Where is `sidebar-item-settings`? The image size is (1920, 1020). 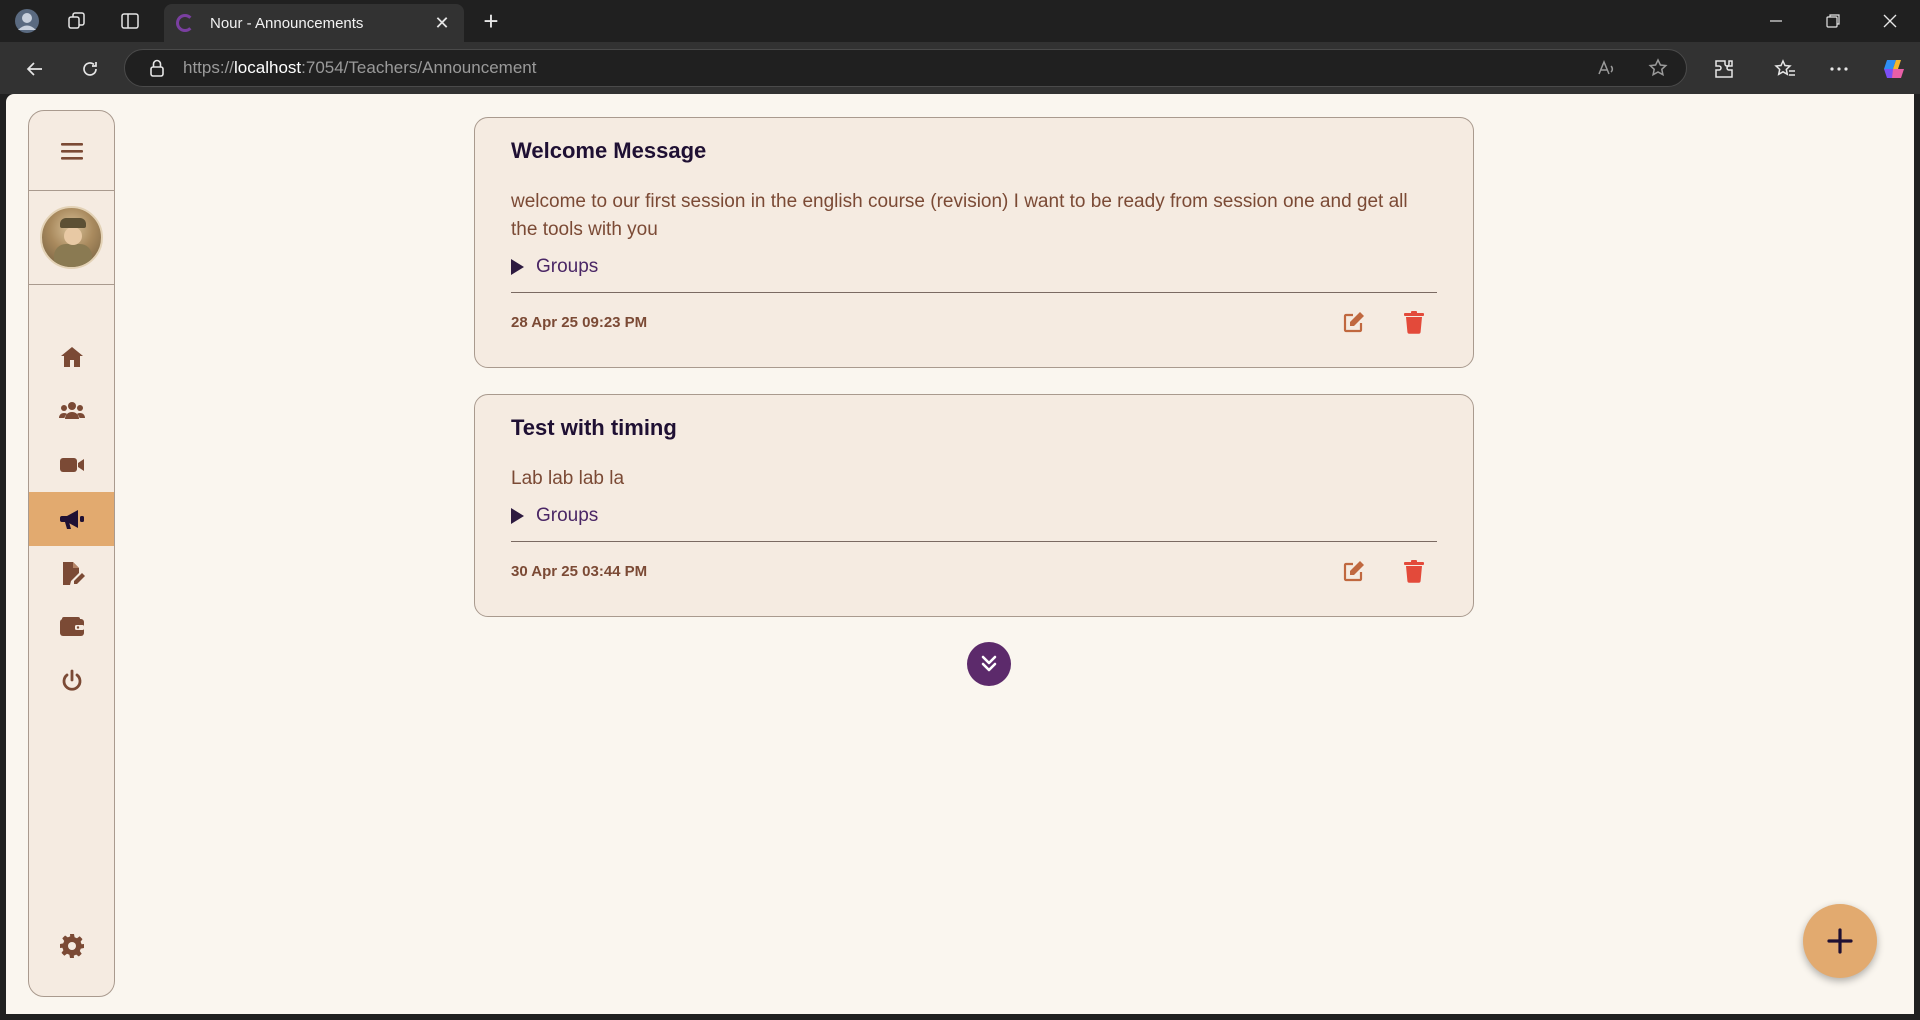
sidebar-item-settings is located at coordinates (71, 946).